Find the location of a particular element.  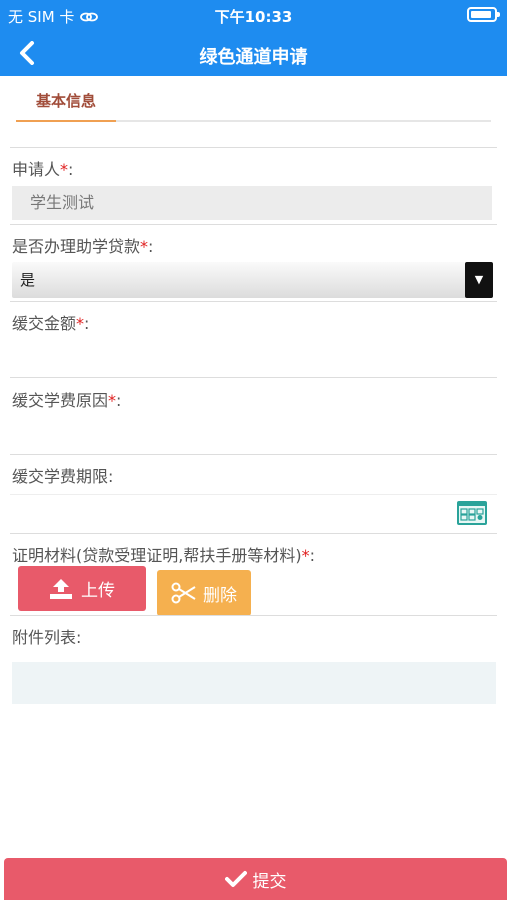

attachments-label-text: 附件列表 is located at coordinates (44, 637).